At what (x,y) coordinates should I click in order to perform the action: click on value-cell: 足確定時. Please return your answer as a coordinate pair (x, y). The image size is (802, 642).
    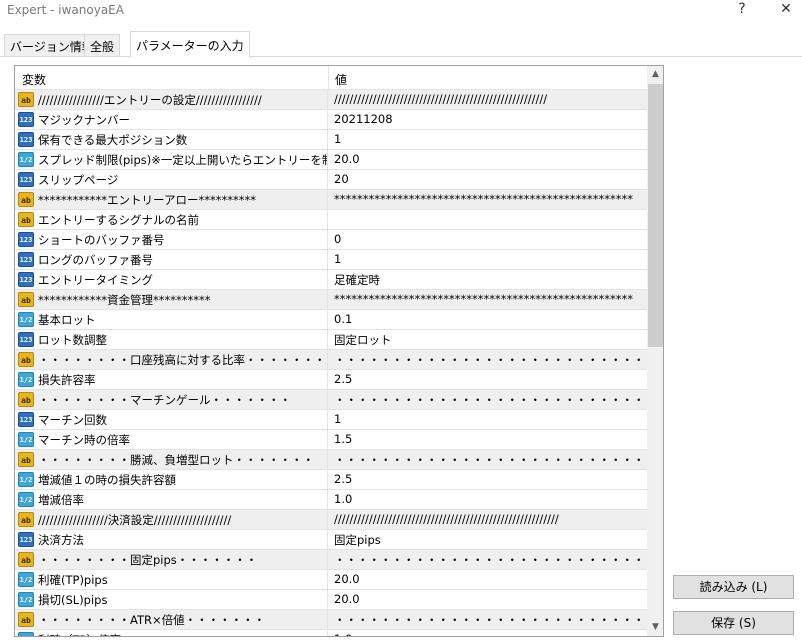
    Looking at the image, I should click on (488, 279).